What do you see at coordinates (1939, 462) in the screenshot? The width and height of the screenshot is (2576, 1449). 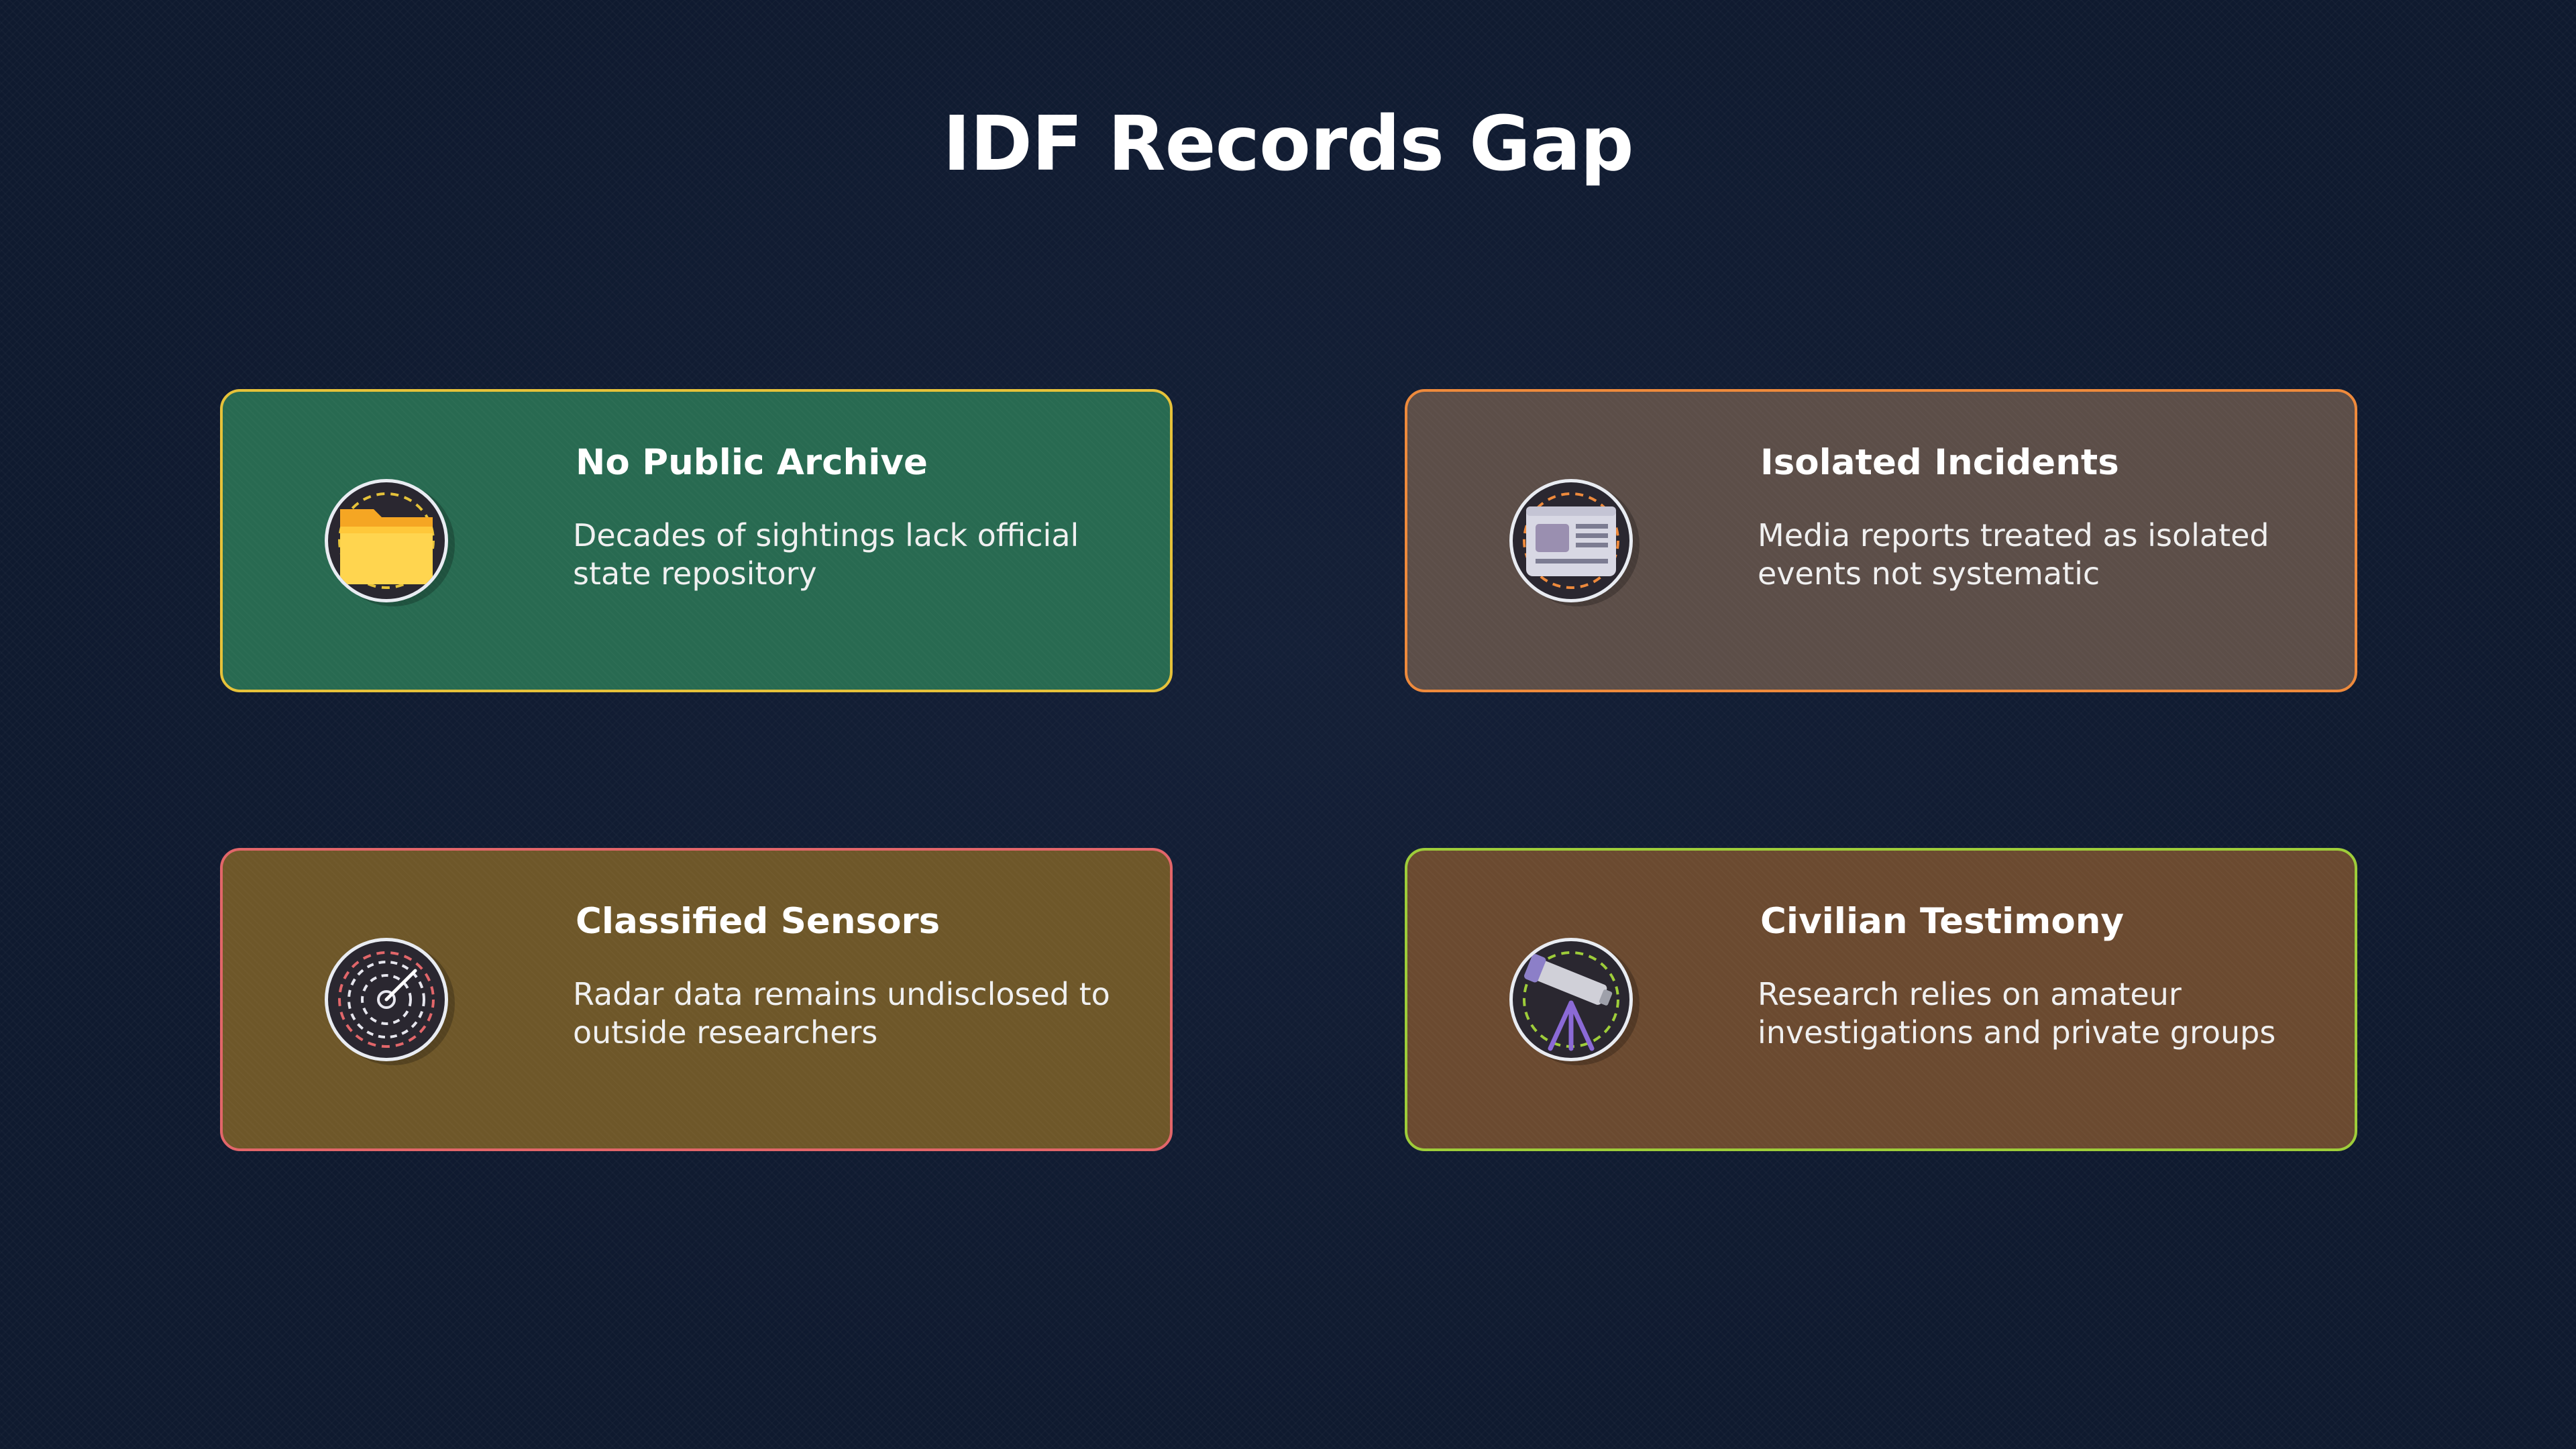 I see `card-title: Isolated Incidents` at bounding box center [1939, 462].